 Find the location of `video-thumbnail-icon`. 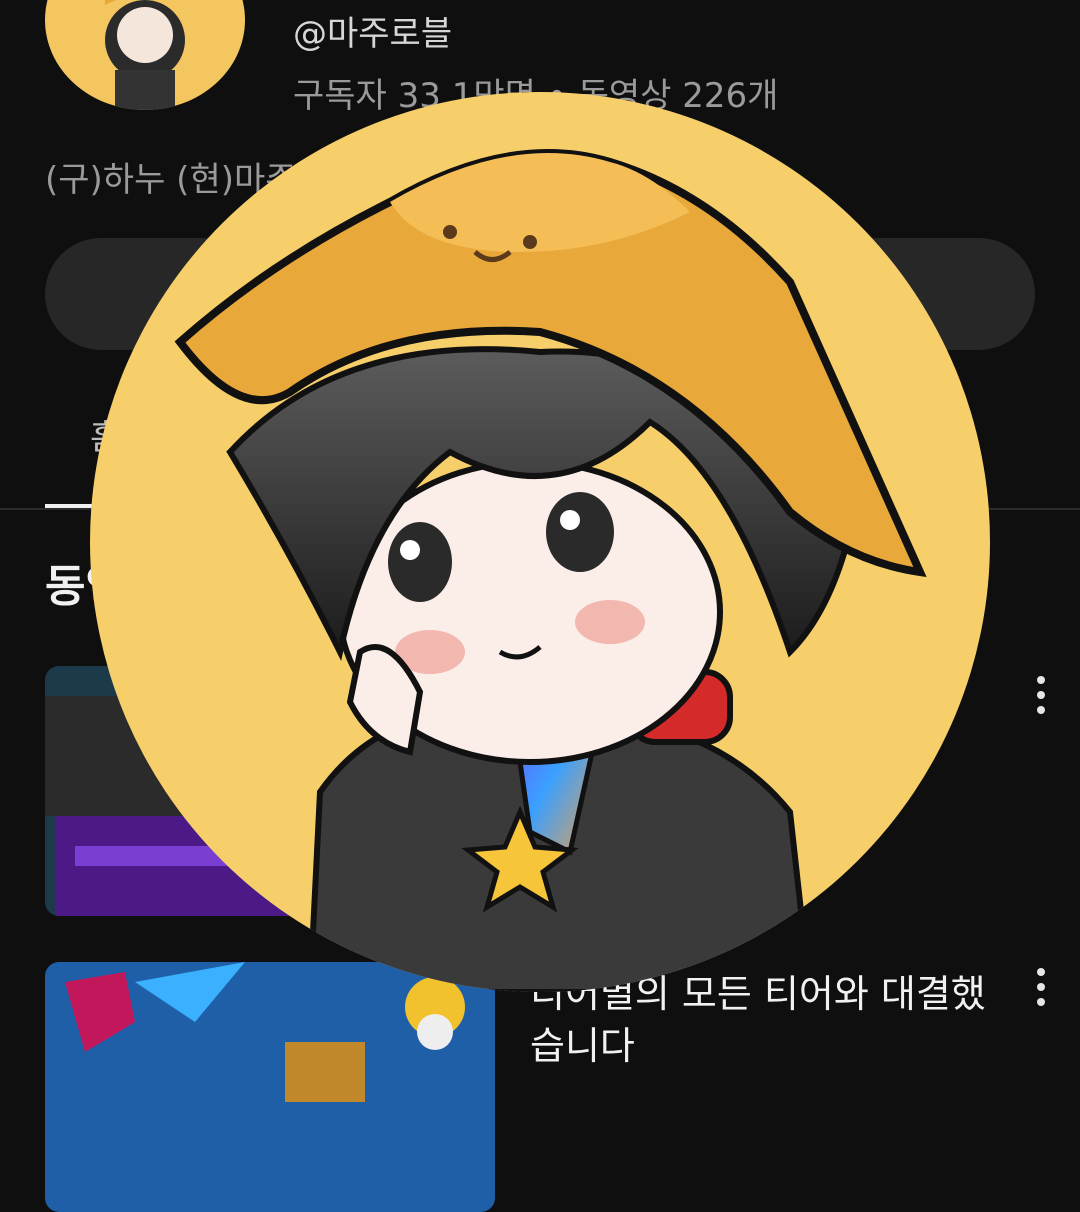

video-thumbnail-icon is located at coordinates (270, 1087).